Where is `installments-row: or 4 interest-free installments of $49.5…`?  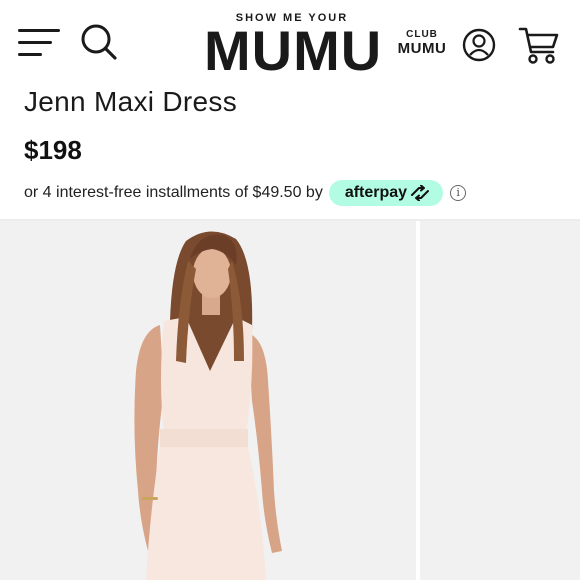
installments-row: or 4 interest-free installments of $49.5… is located at coordinates (245, 193).